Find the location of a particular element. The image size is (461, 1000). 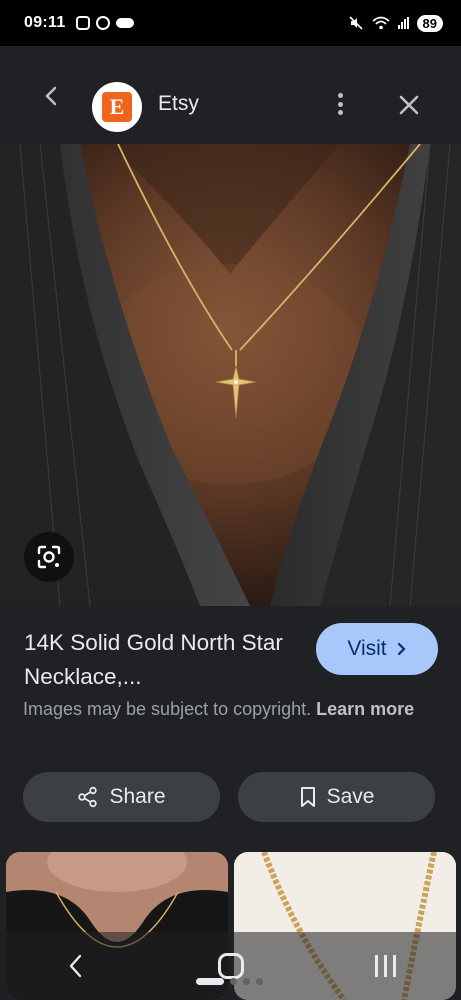

etsy-logo-icon: E is located at coordinates (117, 107).